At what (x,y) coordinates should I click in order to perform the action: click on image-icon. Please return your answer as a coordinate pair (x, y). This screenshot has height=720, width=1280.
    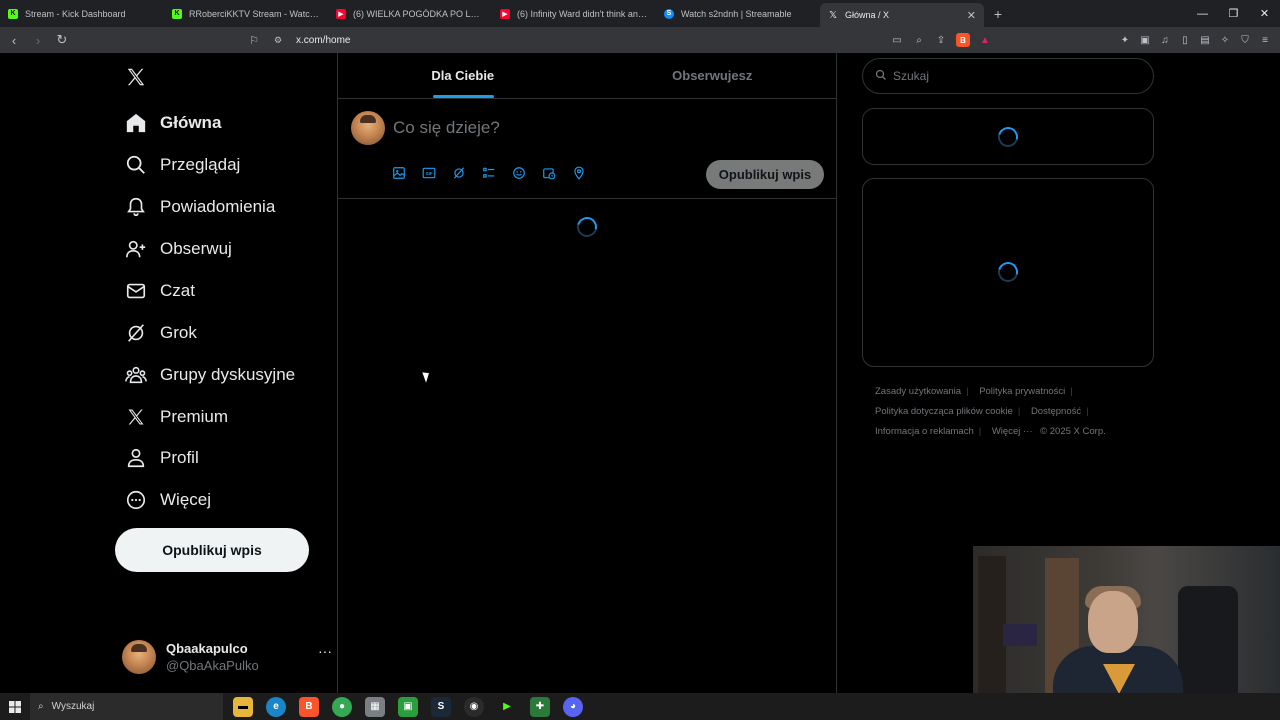
    Looking at the image, I should click on (399, 173).